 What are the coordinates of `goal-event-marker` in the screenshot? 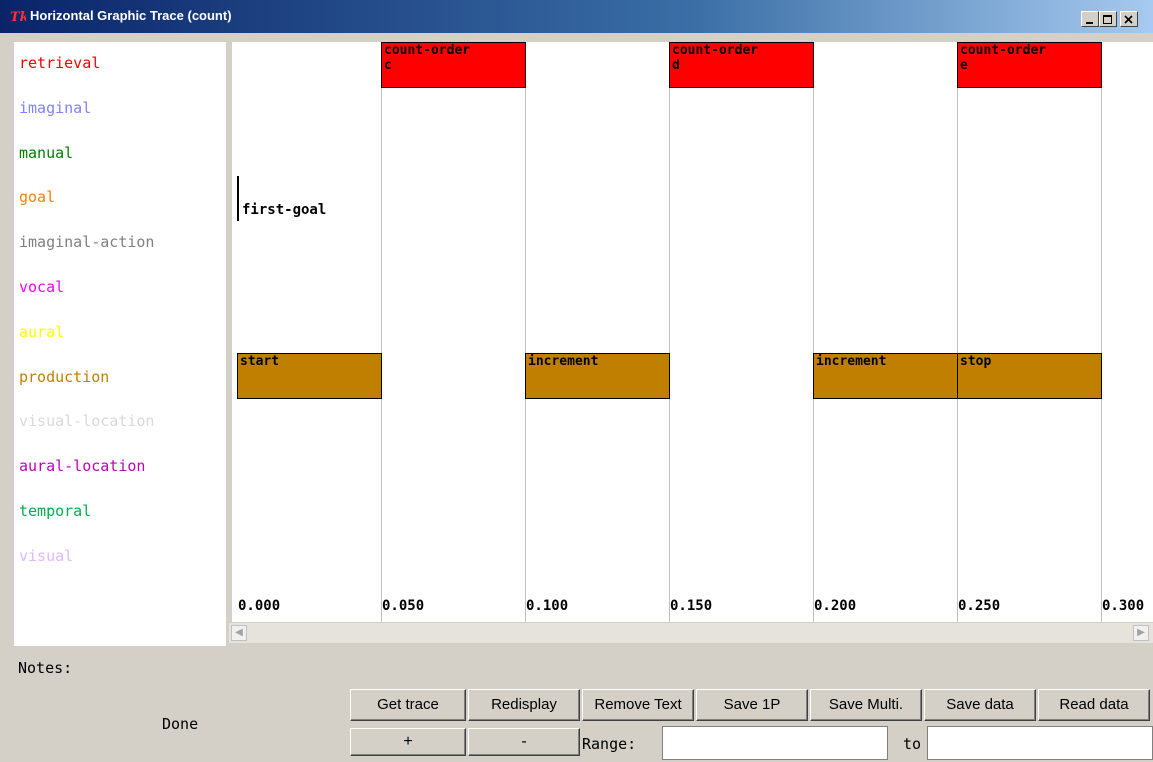 It's located at (238, 198).